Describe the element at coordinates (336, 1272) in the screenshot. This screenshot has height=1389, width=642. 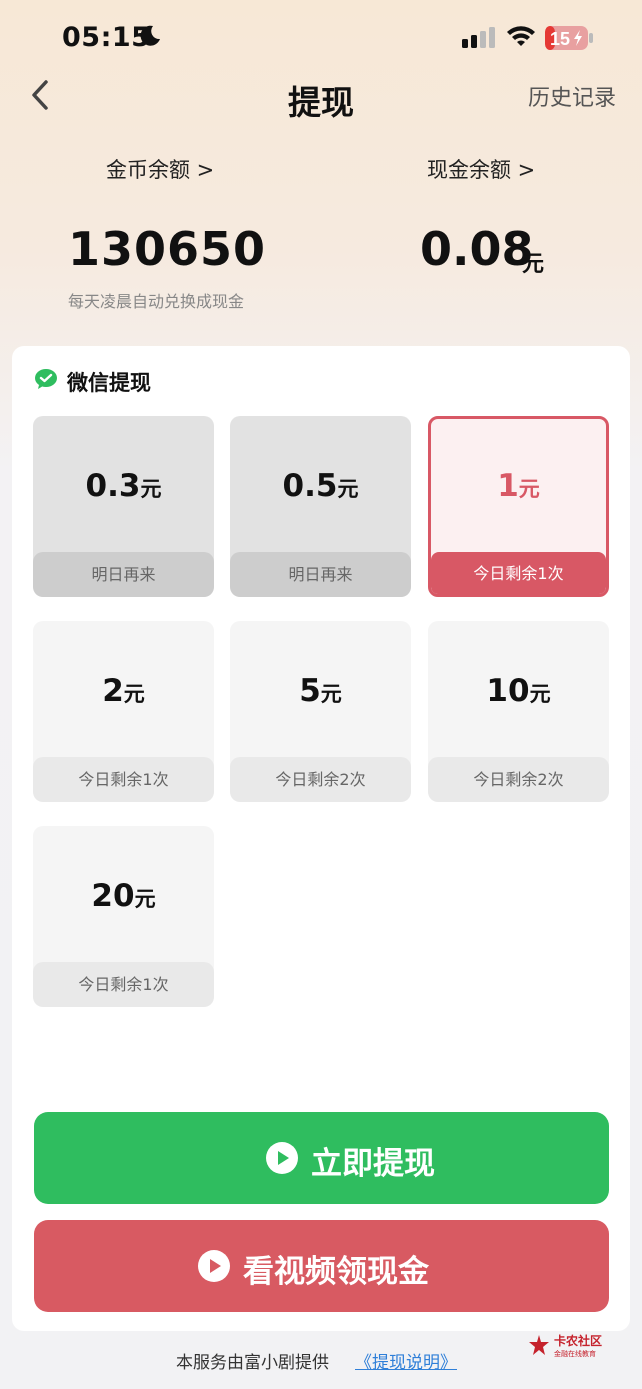
I see `watch-video-label: 看视频领现金` at that location.